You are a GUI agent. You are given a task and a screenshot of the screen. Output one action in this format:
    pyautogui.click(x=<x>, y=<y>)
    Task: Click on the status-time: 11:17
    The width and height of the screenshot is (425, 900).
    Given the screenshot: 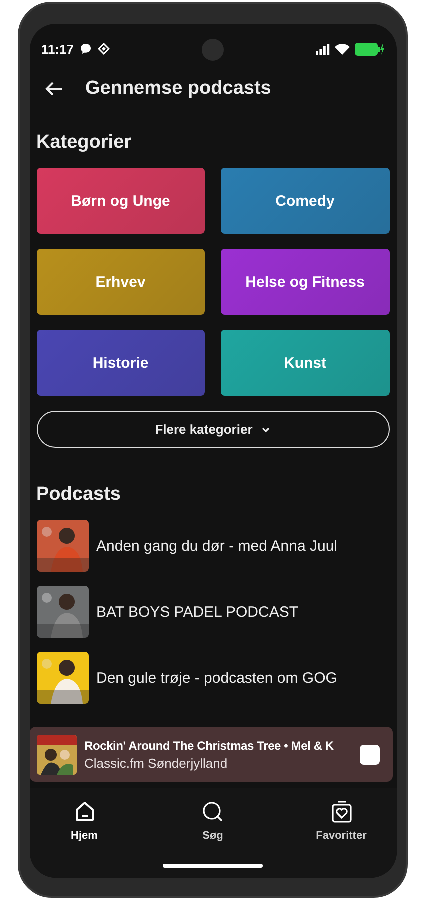 What is the action you would take?
    pyautogui.click(x=58, y=49)
    